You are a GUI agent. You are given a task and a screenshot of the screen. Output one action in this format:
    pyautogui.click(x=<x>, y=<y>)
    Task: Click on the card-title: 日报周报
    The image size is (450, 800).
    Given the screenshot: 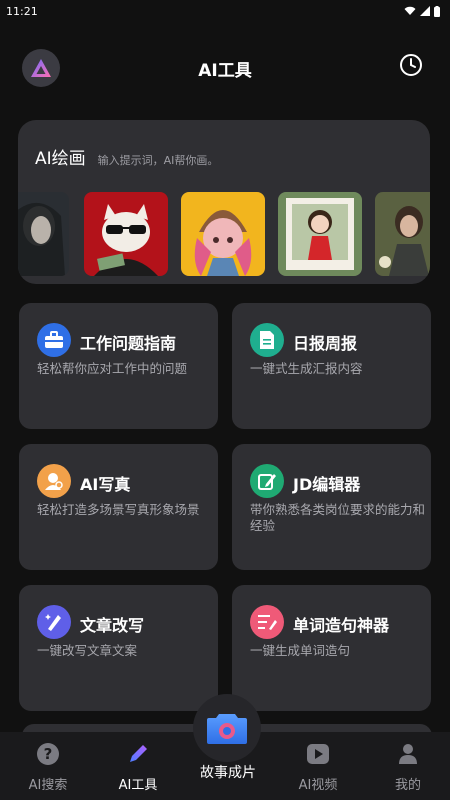 What is the action you would take?
    pyautogui.click(x=325, y=343)
    